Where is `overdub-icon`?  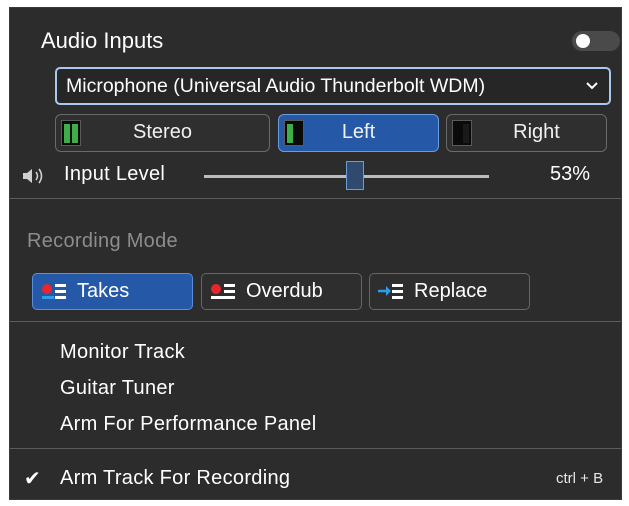 overdub-icon is located at coordinates (223, 291).